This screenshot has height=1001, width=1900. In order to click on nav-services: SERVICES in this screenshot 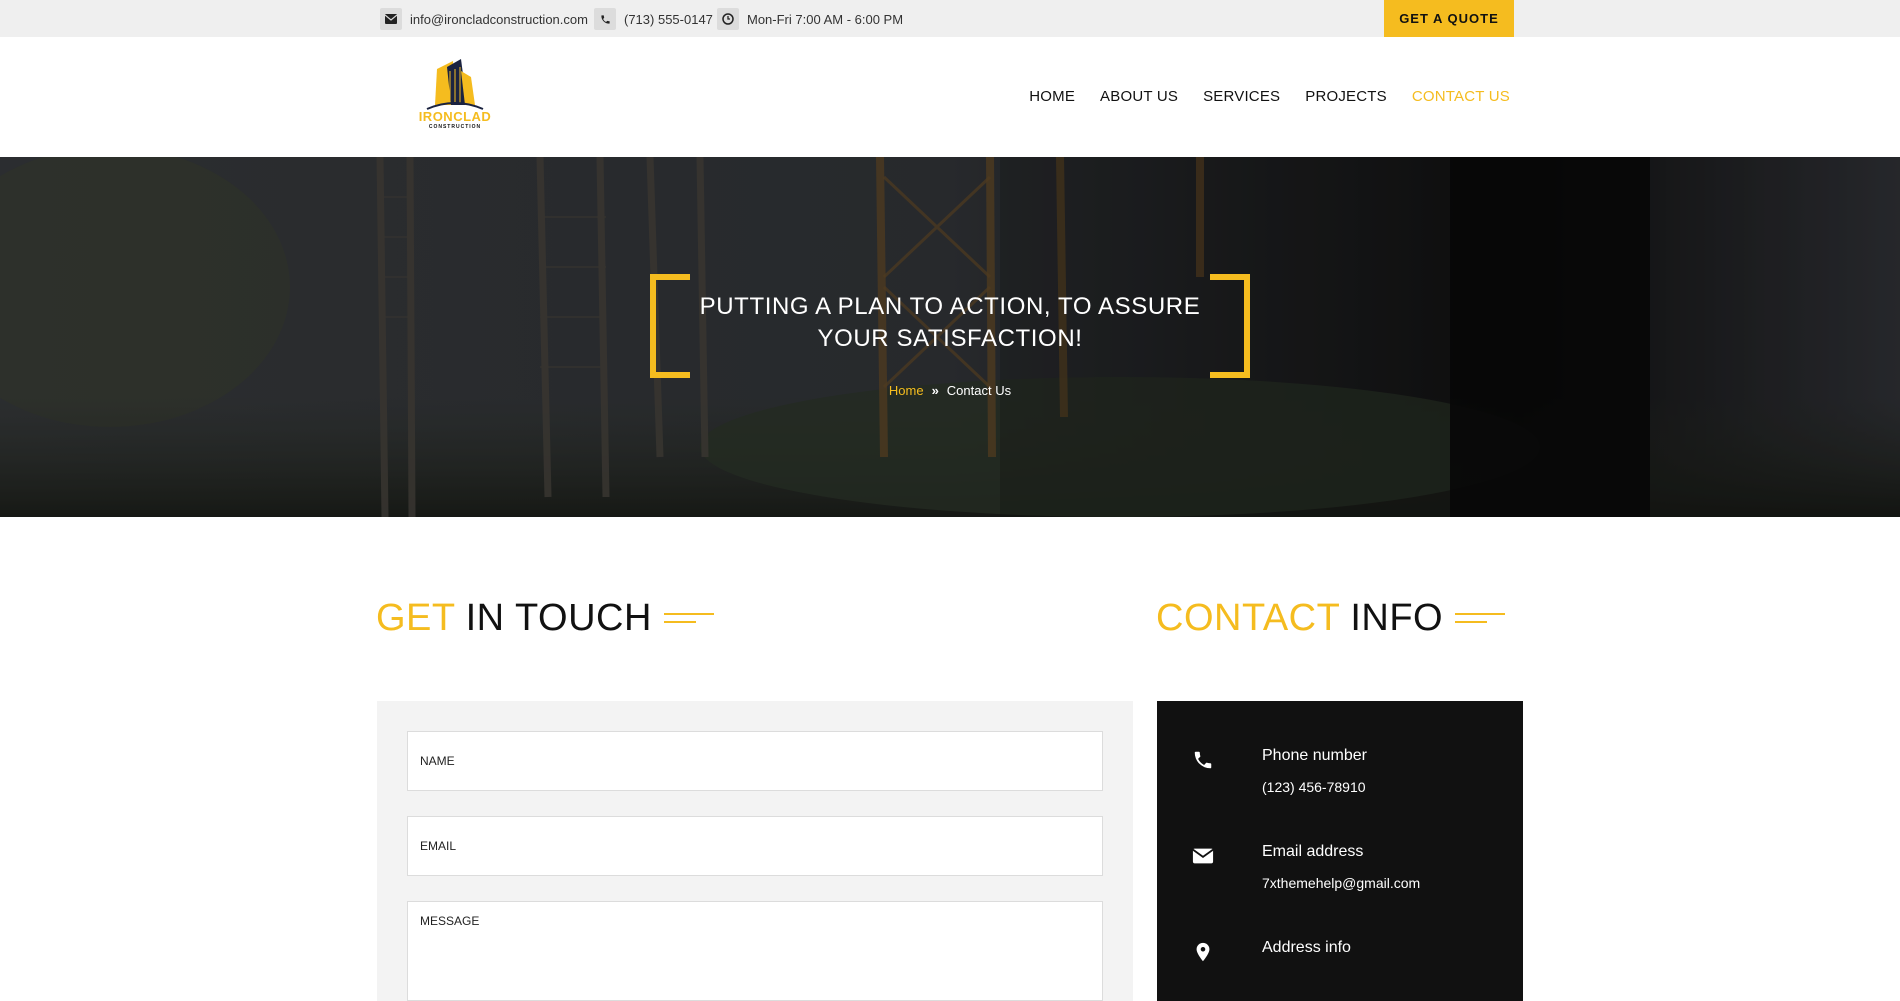, I will do `click(1241, 96)`.